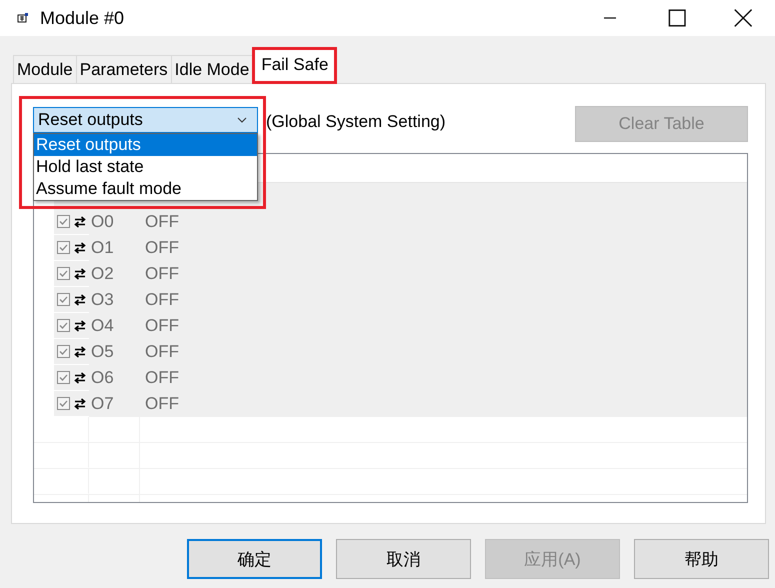  What do you see at coordinates (242, 120) in the screenshot?
I see `caret-icon` at bounding box center [242, 120].